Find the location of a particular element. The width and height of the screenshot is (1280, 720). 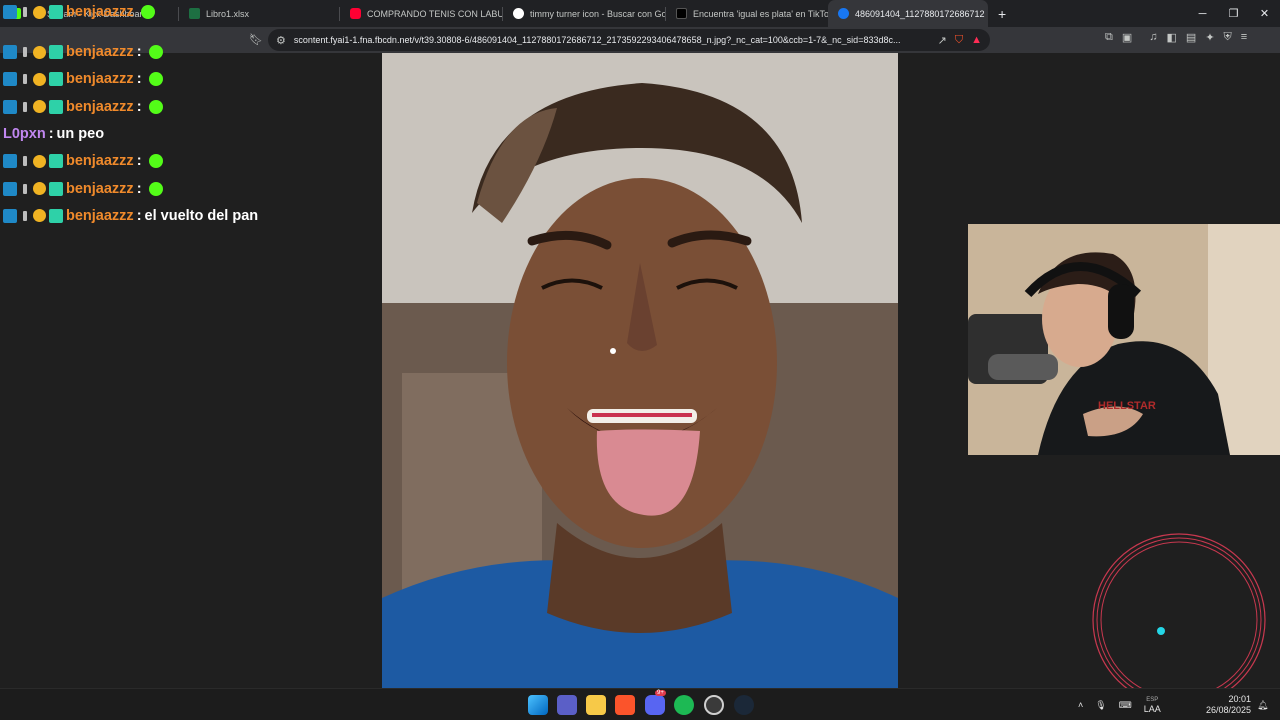

extensions-icon: ⧉ is located at coordinates (1109, 37).